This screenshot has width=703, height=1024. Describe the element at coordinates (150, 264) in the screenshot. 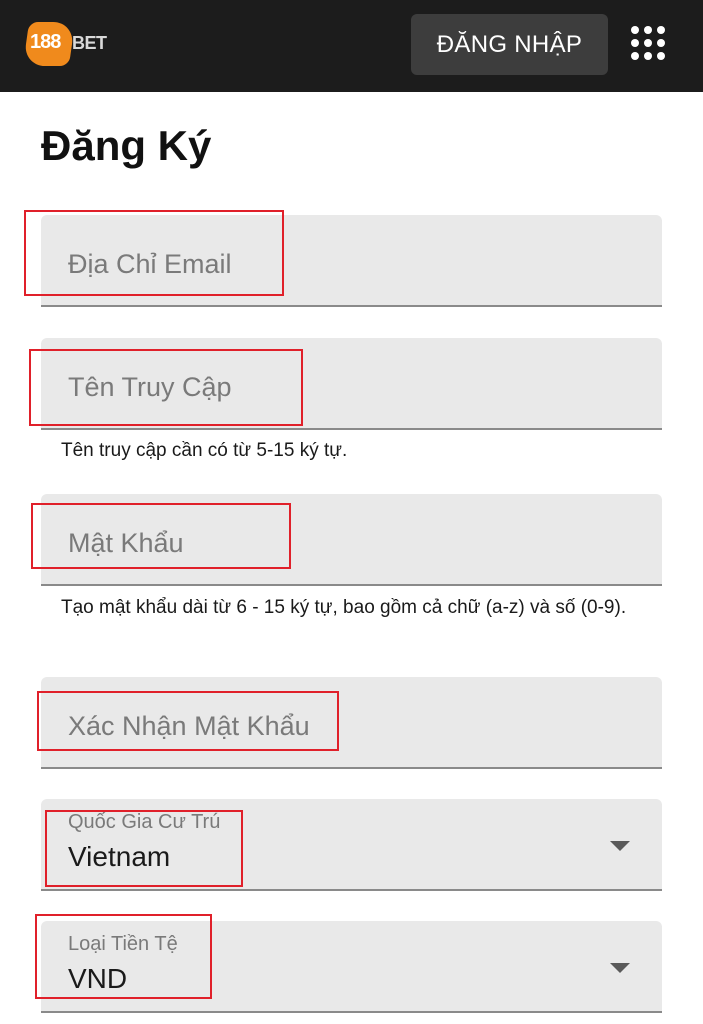

I see `email-placeholder: Địa Chỉ Email` at that location.